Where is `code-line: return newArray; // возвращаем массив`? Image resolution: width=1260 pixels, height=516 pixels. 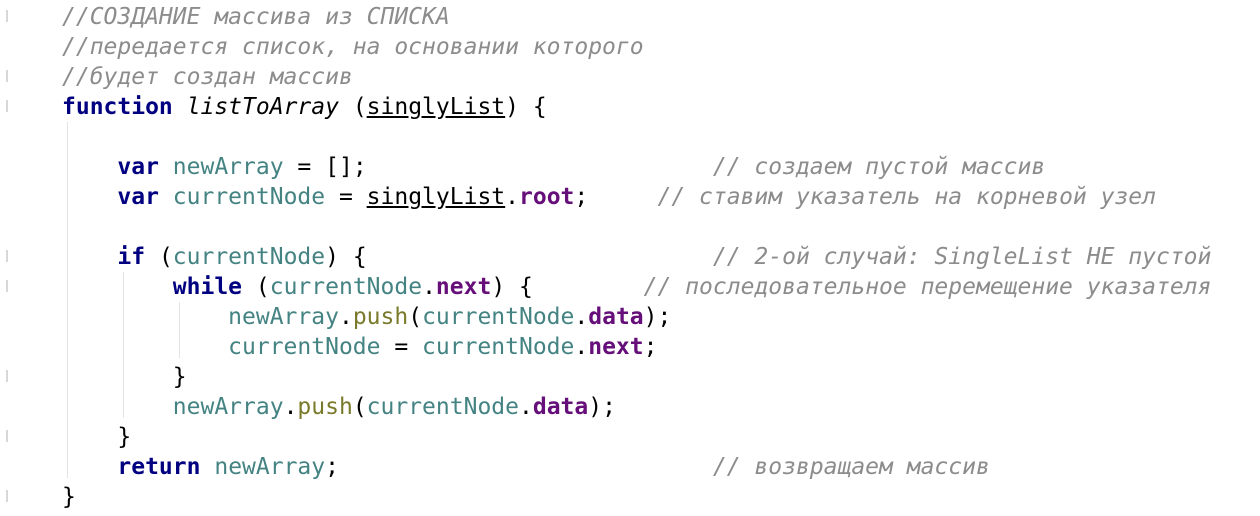 code-line: return newArray; // возвращаем массив is located at coordinates (526, 467).